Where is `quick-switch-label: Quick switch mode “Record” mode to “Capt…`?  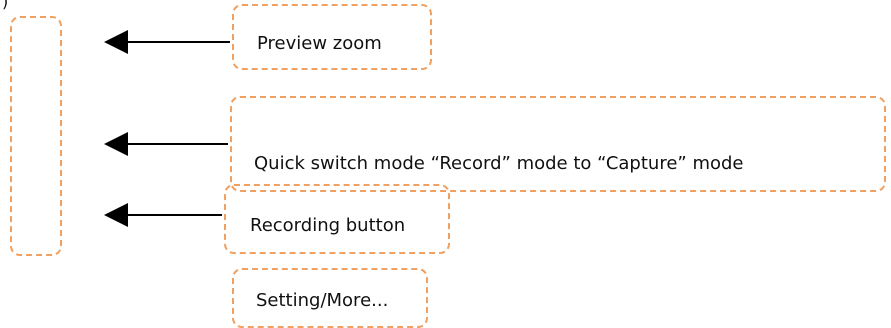 quick-switch-label: Quick switch mode “Record” mode to “Capt… is located at coordinates (499, 163).